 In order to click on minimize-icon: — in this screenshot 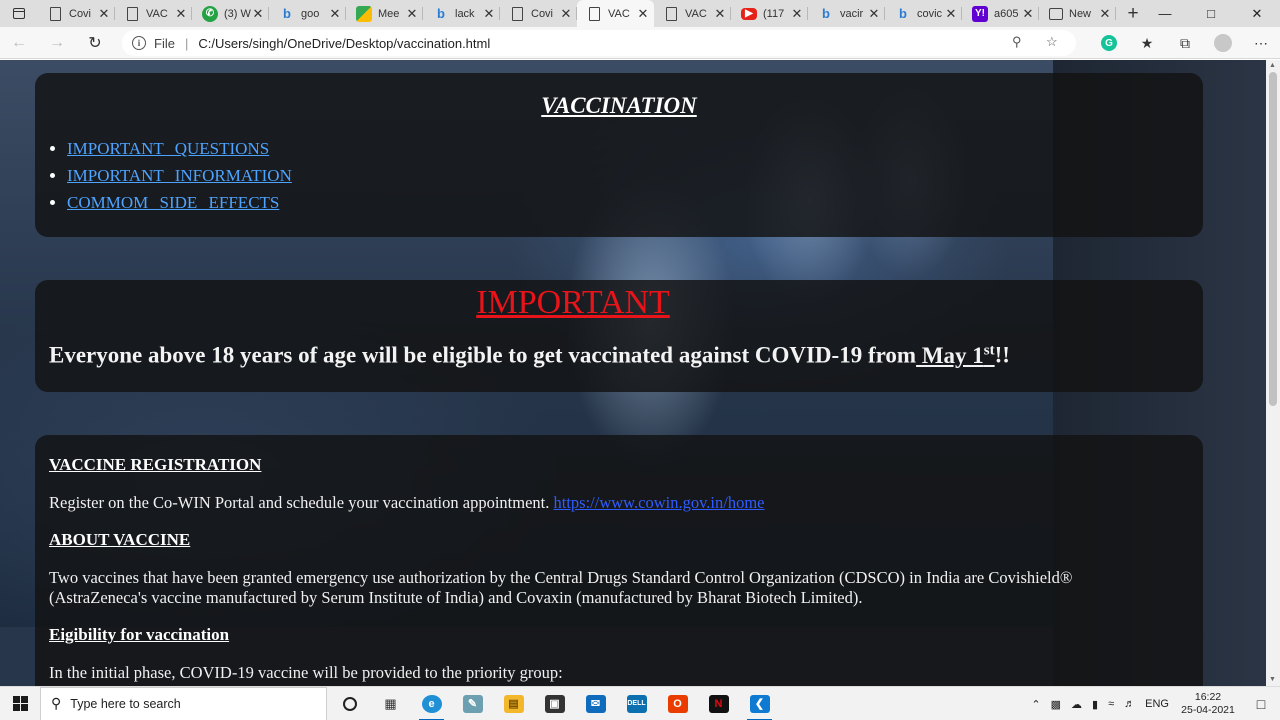, I will do `click(1165, 13)`.